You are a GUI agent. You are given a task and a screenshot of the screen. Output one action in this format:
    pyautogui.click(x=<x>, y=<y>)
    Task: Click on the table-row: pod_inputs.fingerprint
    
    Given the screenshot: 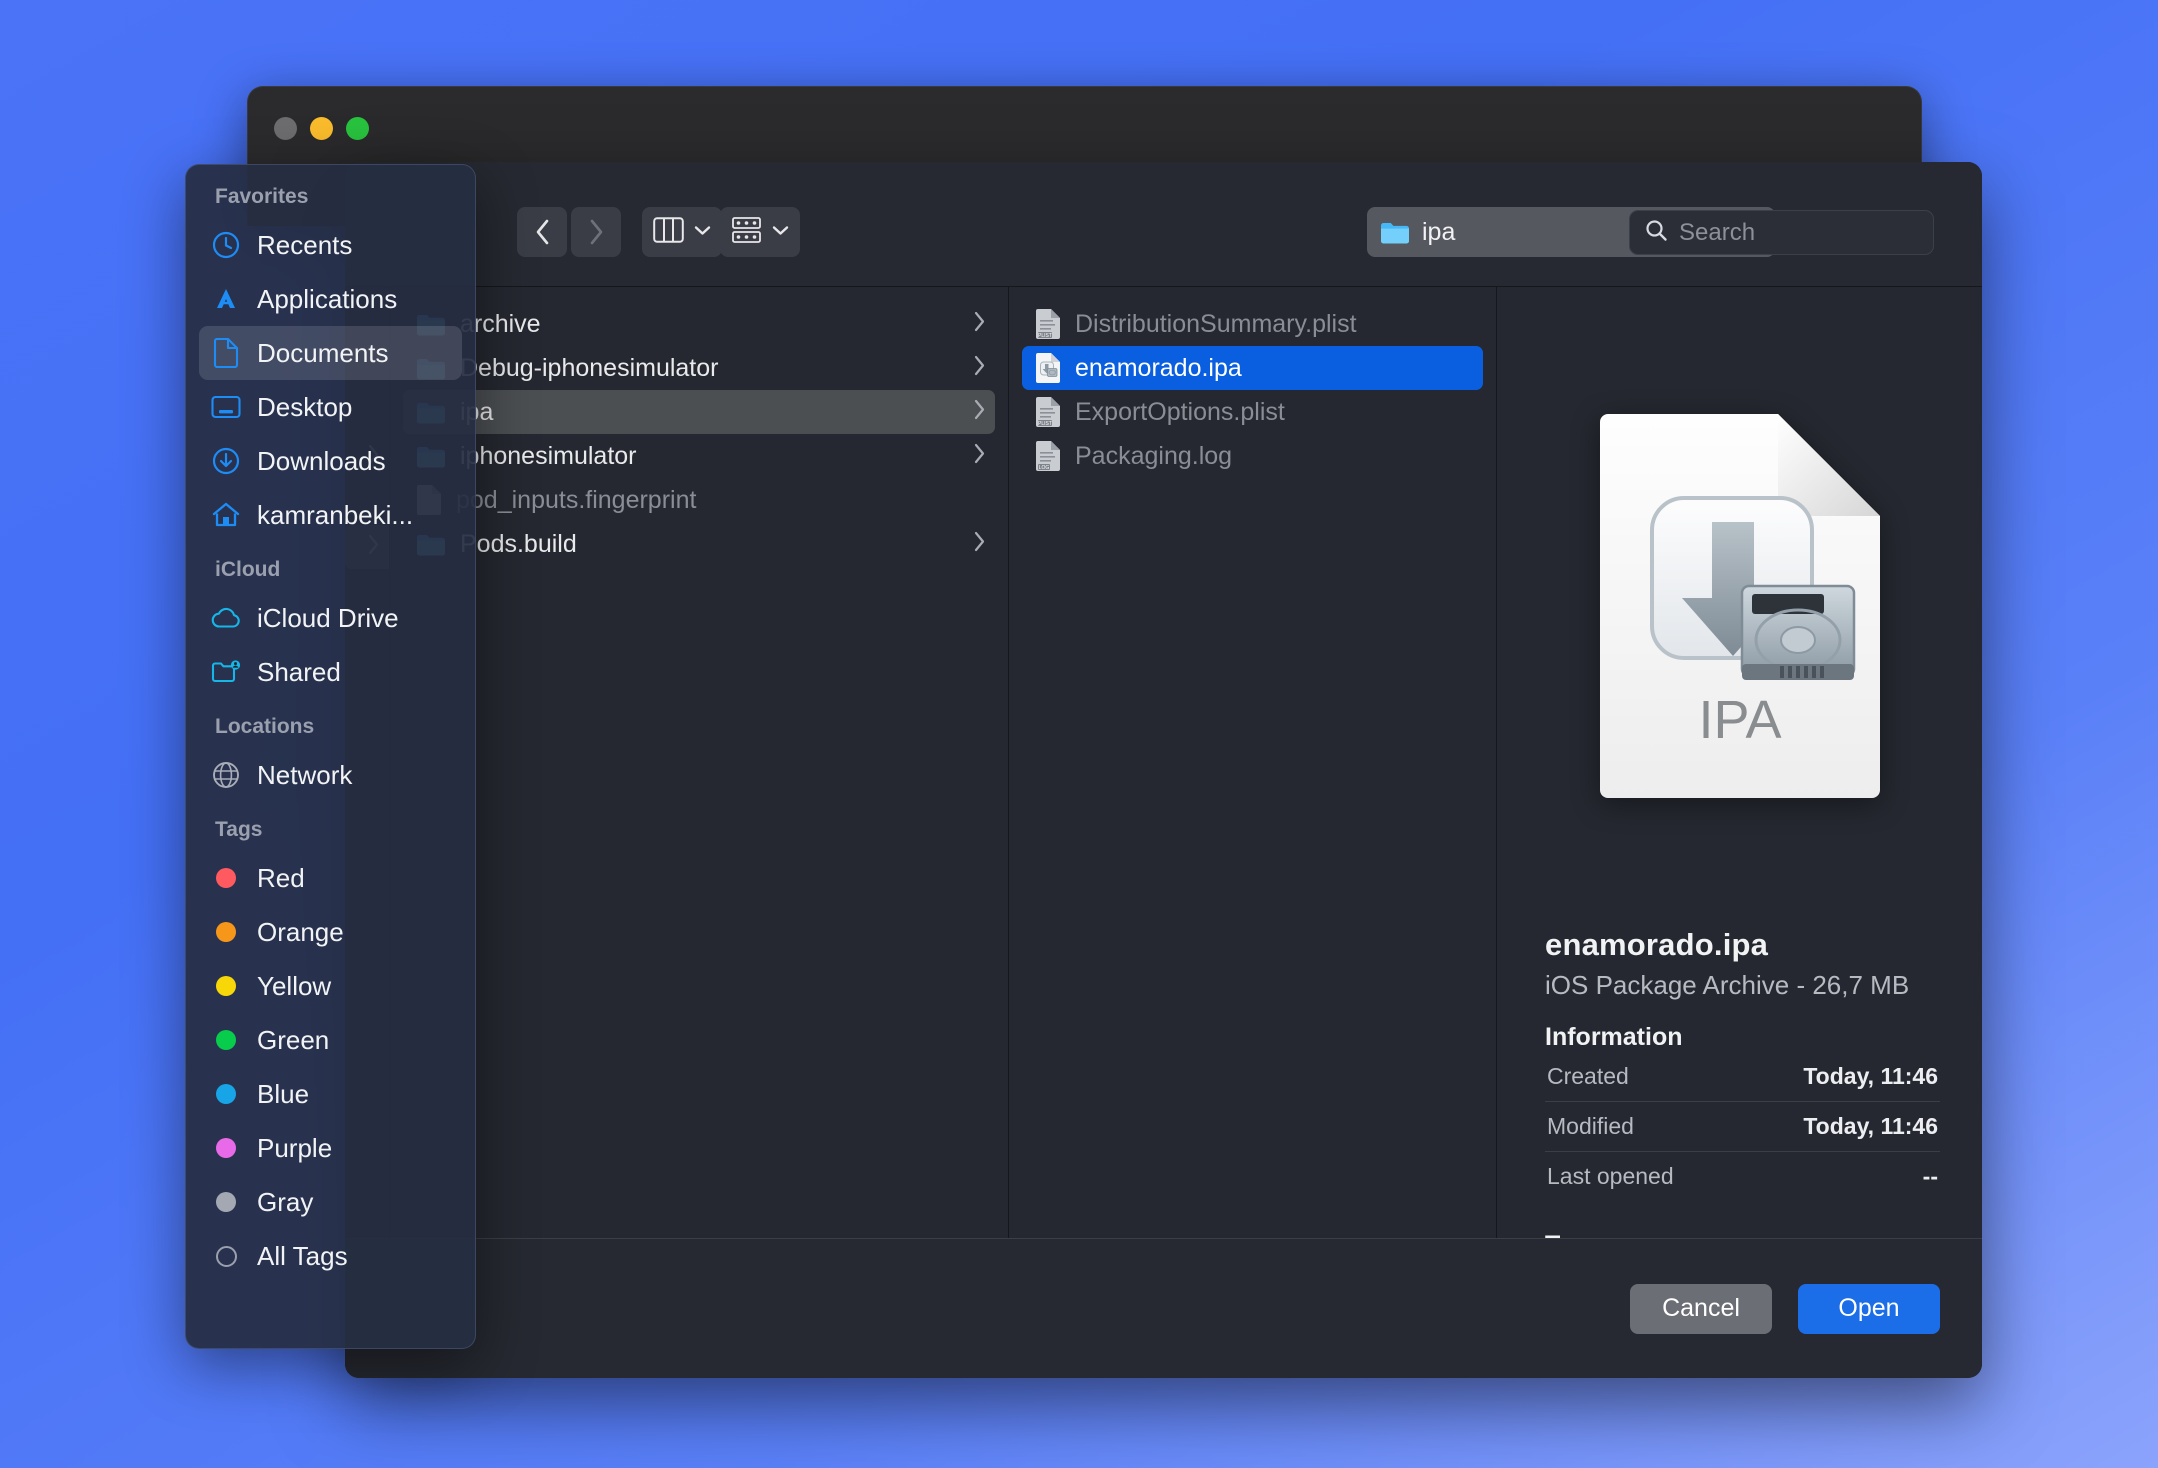 What is the action you would take?
    pyautogui.click(x=699, y=500)
    